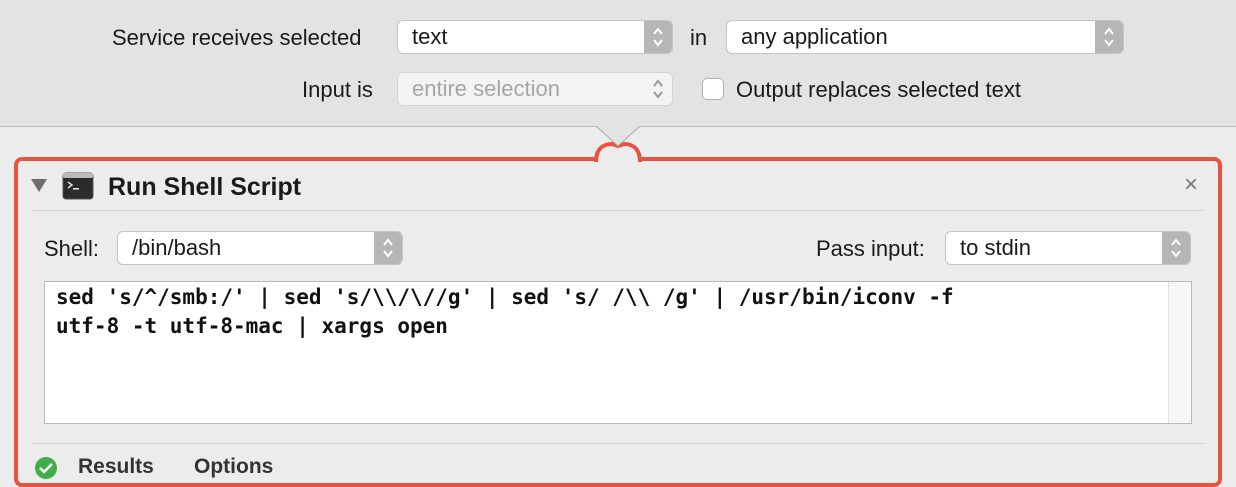  I want to click on tab-options: Options, so click(233, 467).